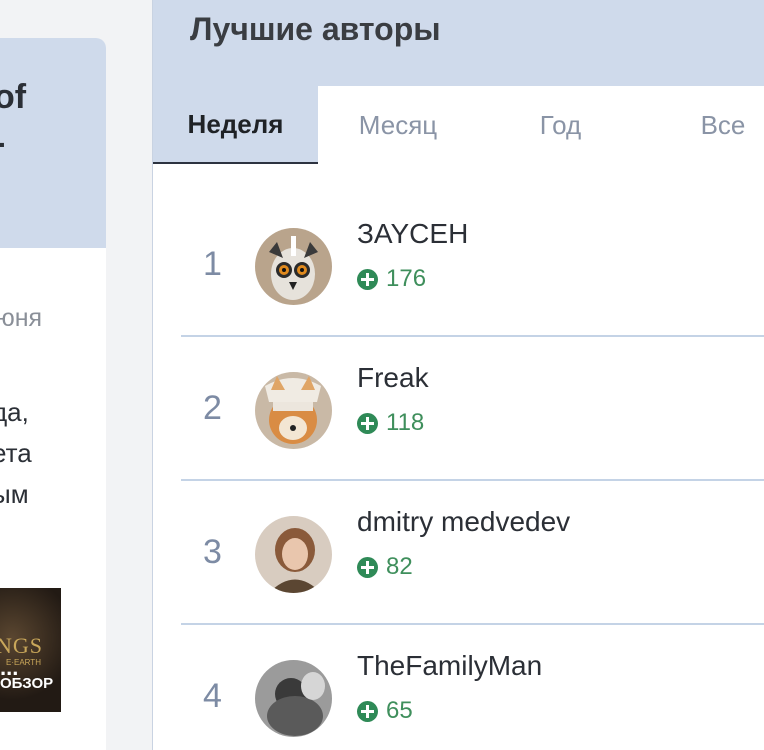  I want to click on article-excerpt: да, ета ым, so click(16, 453).